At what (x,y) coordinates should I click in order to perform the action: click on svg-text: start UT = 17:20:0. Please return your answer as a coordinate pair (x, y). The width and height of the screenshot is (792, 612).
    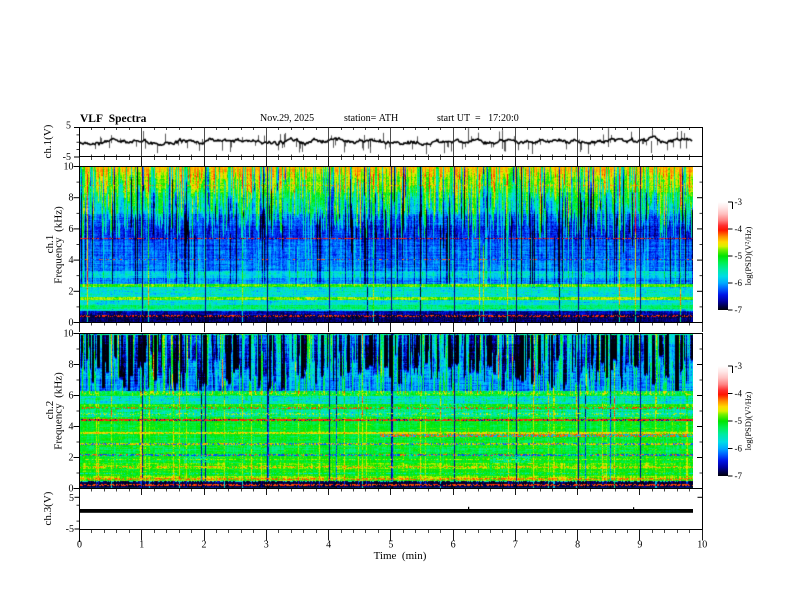
    Looking at the image, I should click on (478, 118).